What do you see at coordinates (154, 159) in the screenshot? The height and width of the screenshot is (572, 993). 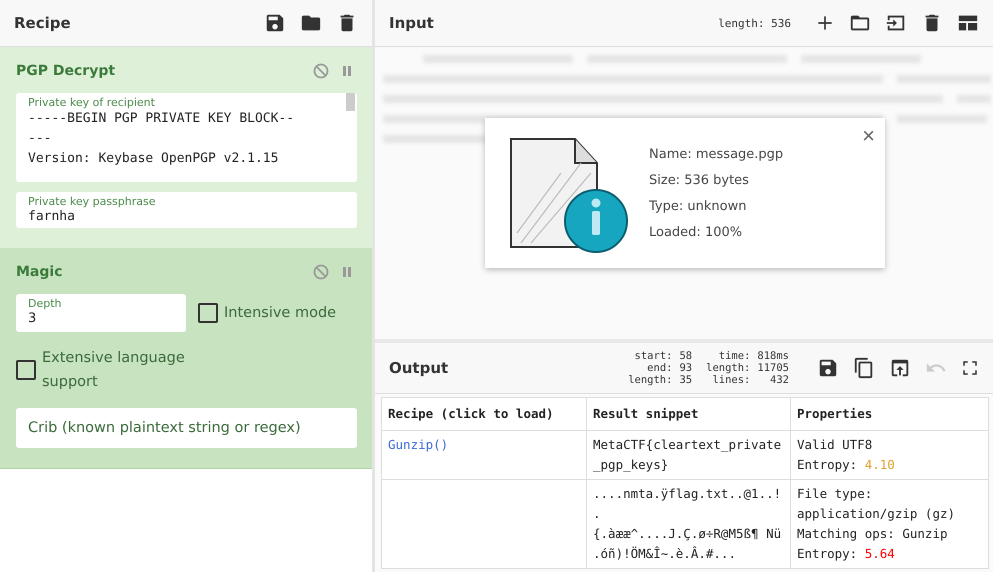 I see `key-text-line: Version: Keybase OpenPGP v2.1.15` at bounding box center [154, 159].